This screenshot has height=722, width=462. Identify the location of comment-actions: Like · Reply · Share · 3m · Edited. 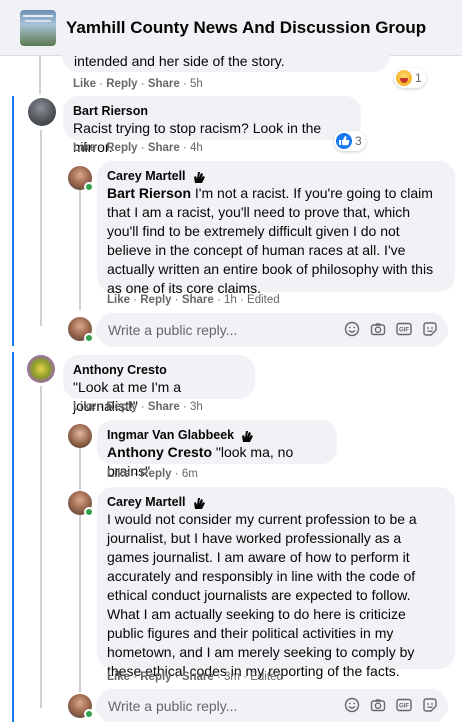
(195, 677).